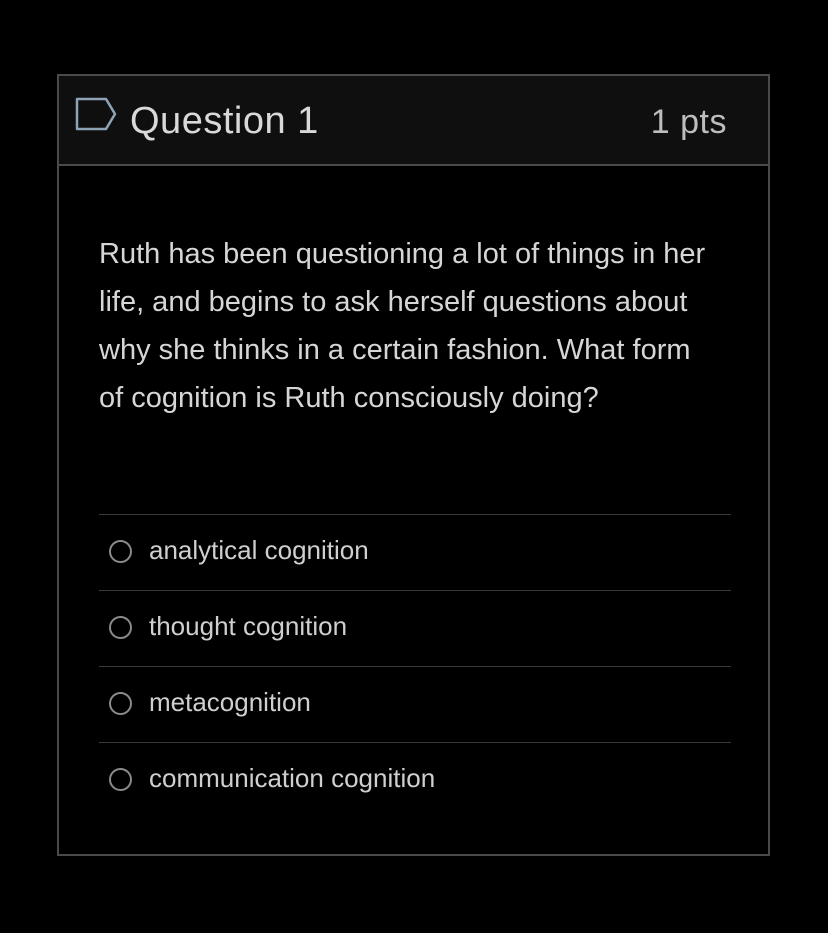 The width and height of the screenshot is (828, 933). What do you see at coordinates (224, 121) in the screenshot?
I see `question-title: Question 1` at bounding box center [224, 121].